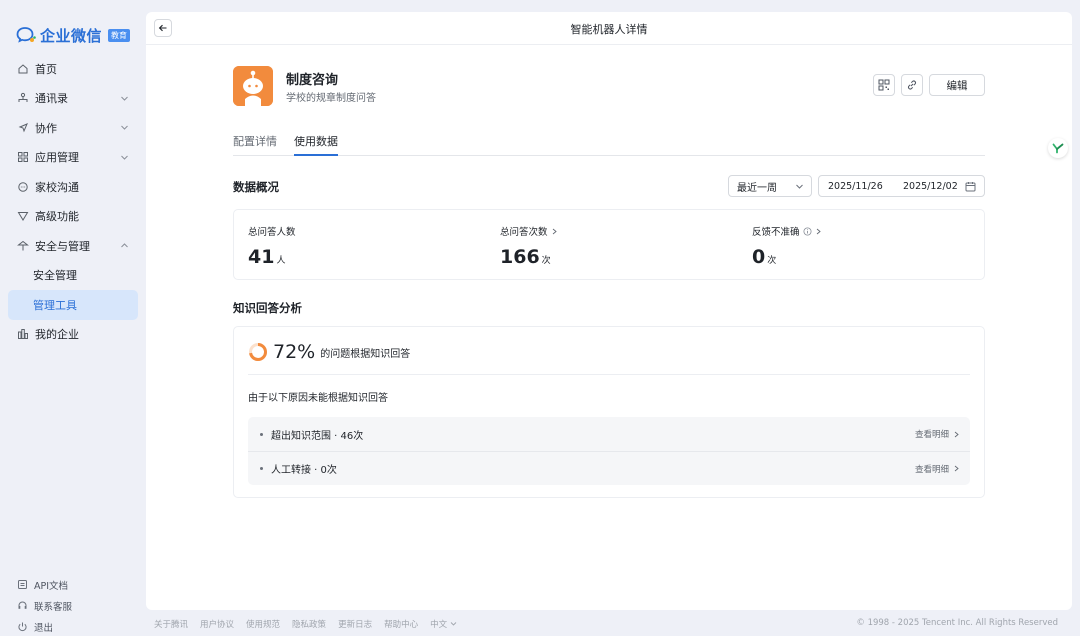 This screenshot has height=636, width=1080. Describe the element at coordinates (443, 624) in the screenshot. I see `footer-language-select: 中文` at that location.